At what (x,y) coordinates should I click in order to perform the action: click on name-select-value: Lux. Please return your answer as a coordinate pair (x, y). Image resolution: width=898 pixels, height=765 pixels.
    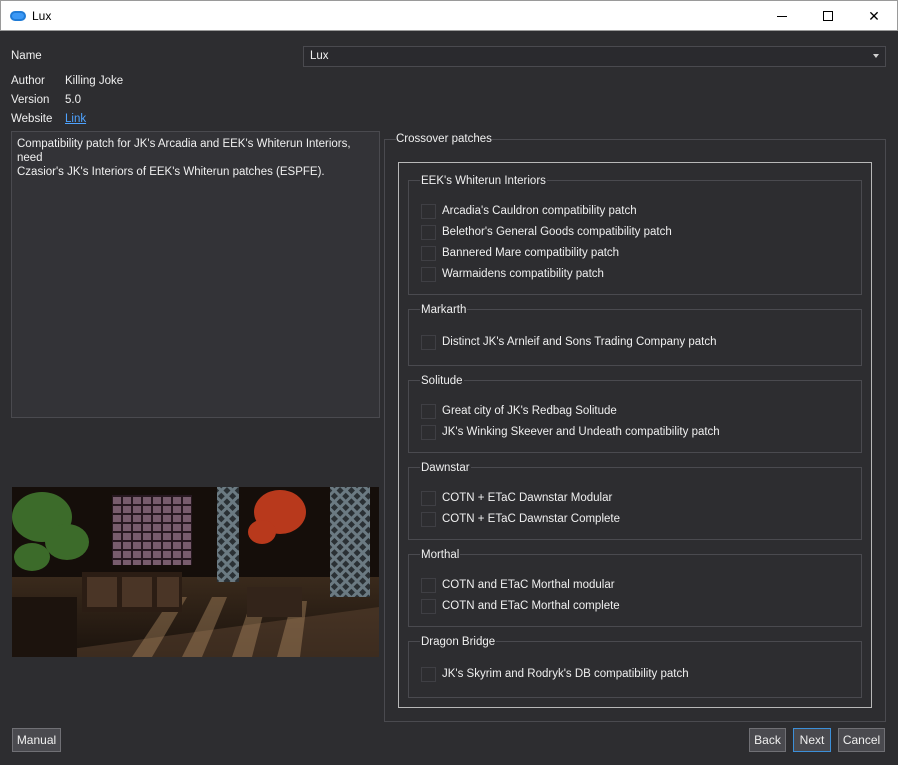
    Looking at the image, I should click on (319, 56).